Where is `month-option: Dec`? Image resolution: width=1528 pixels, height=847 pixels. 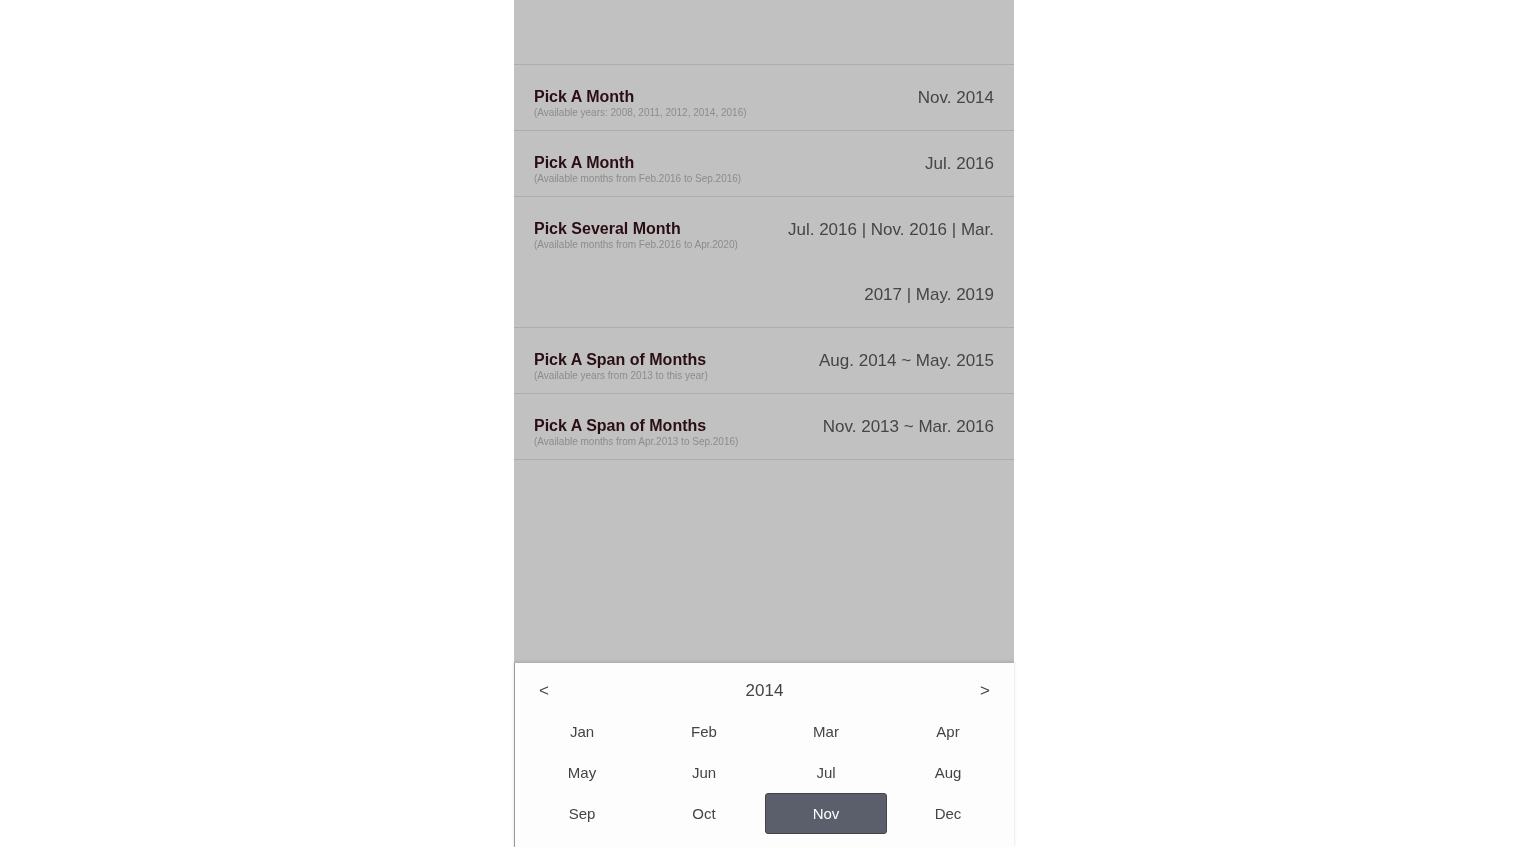
month-option: Dec is located at coordinates (948, 813).